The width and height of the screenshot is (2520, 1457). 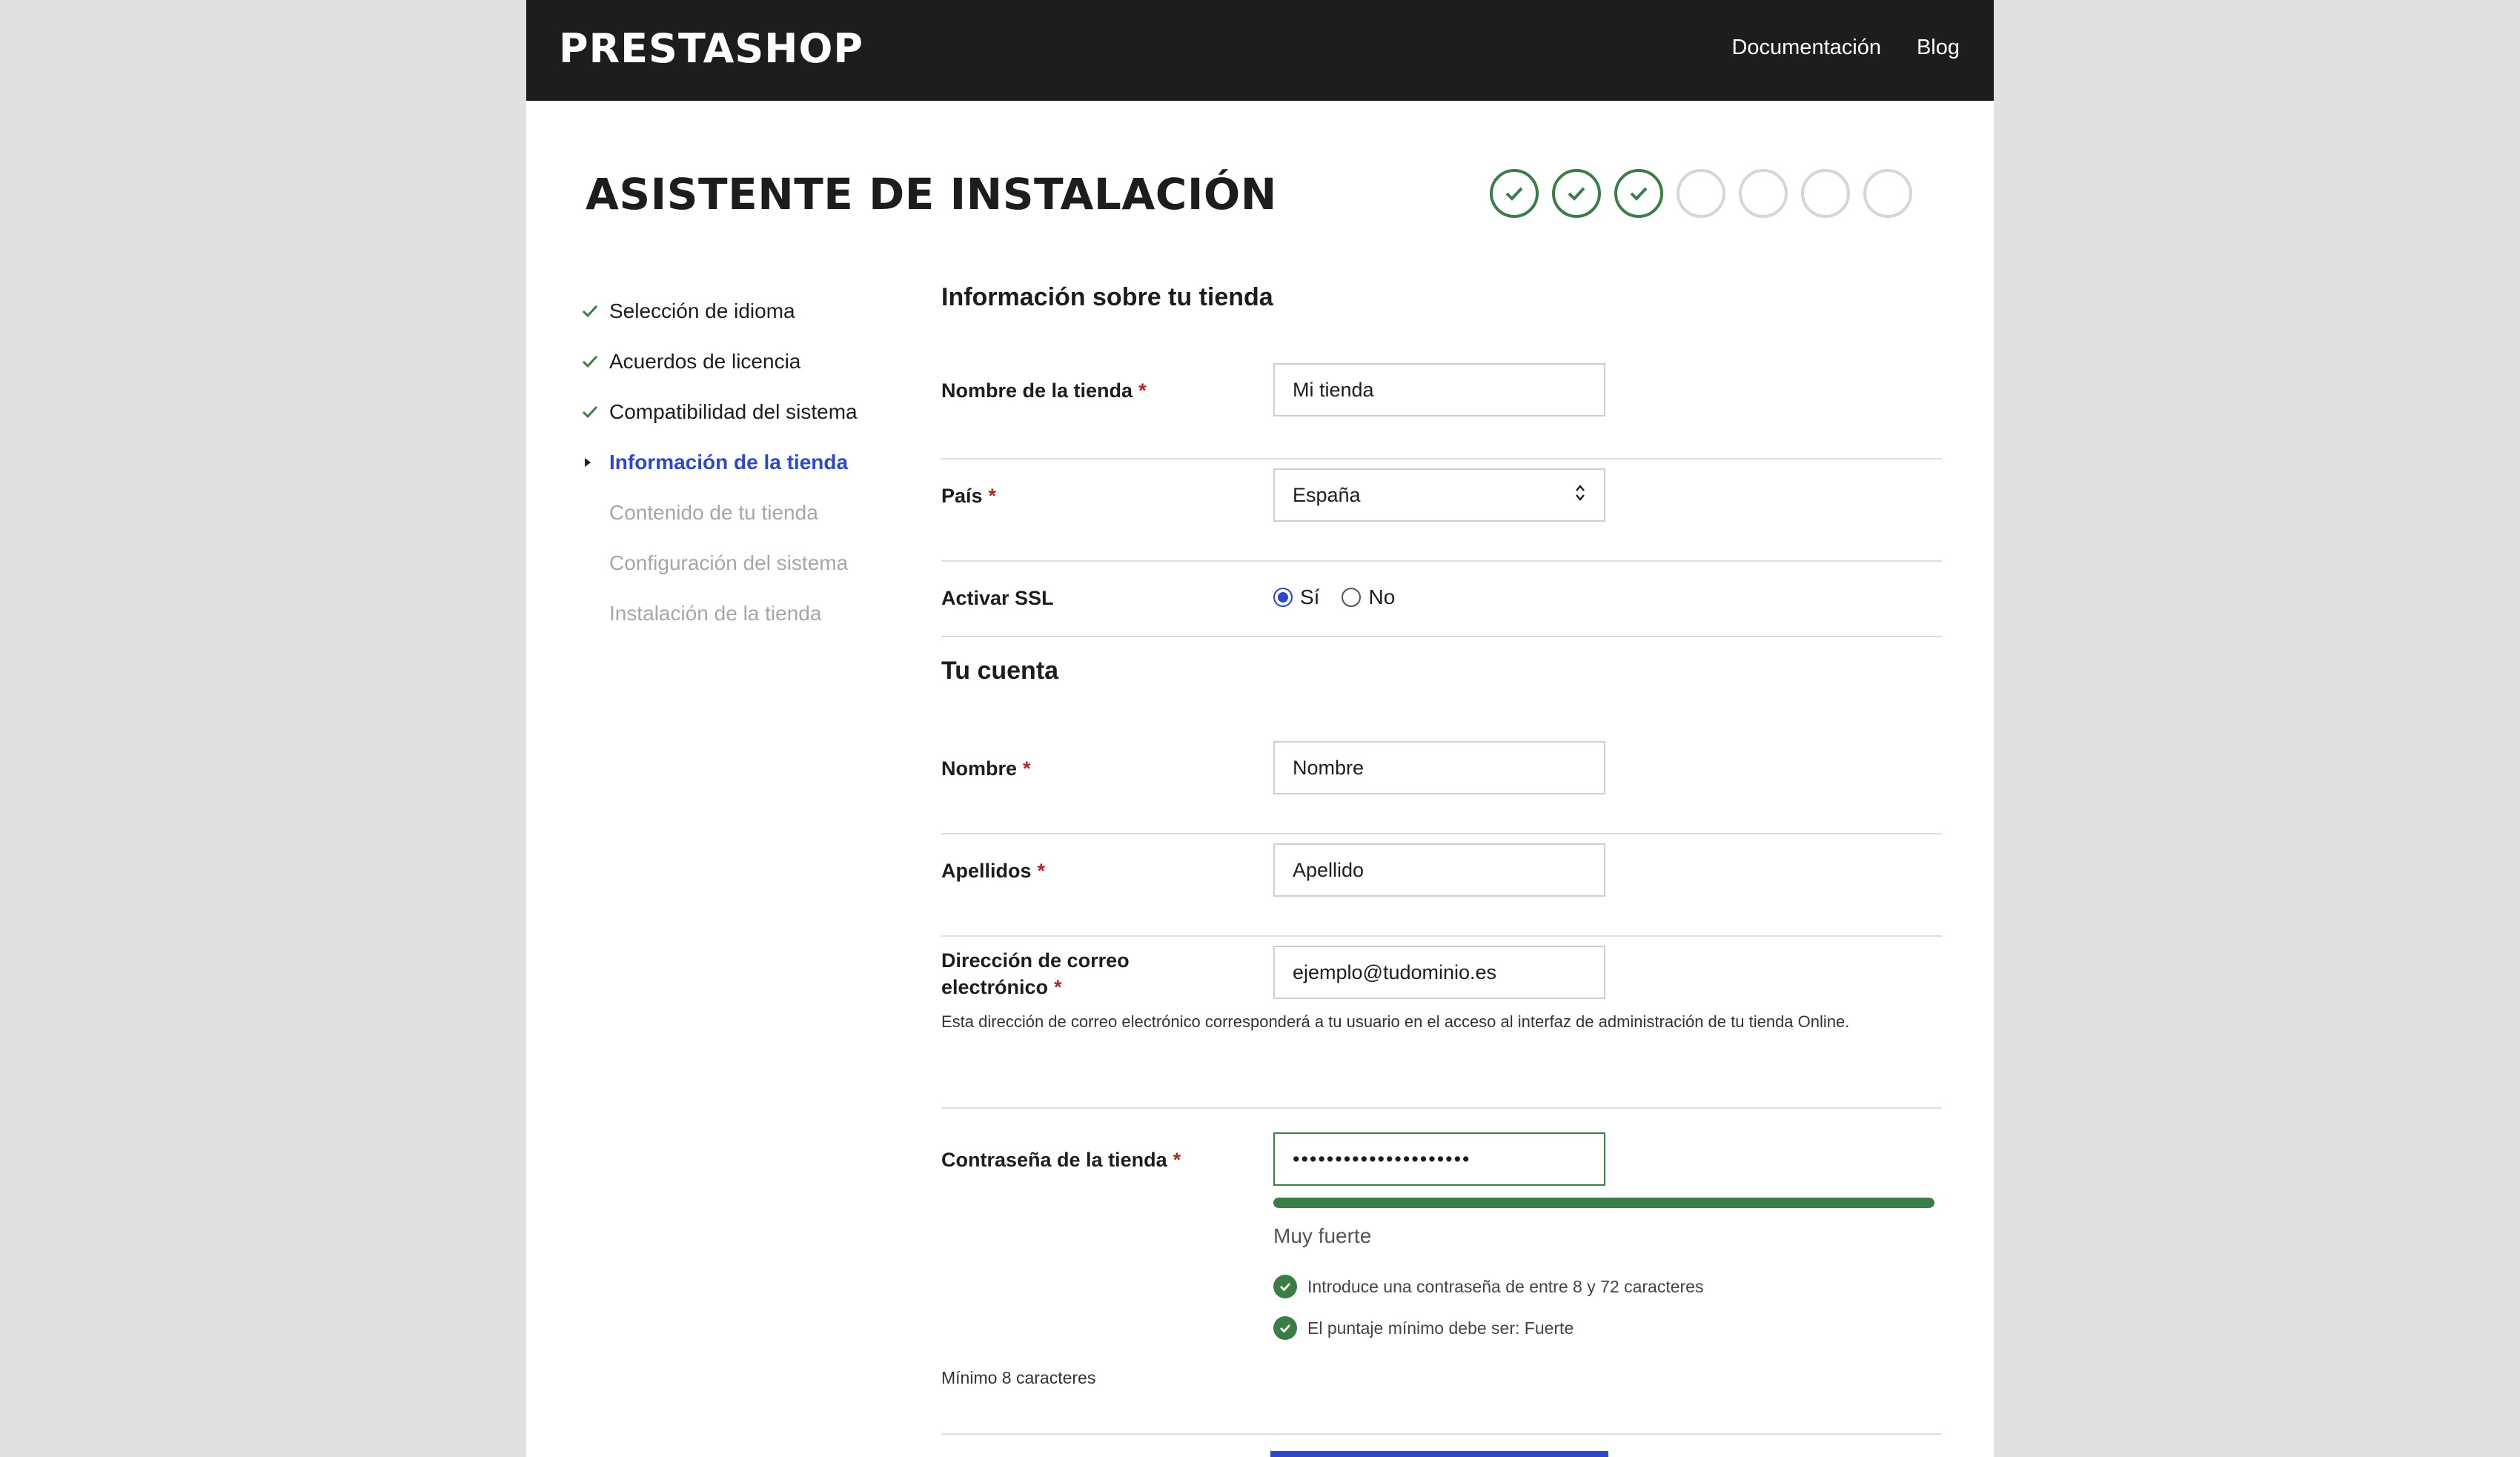 I want to click on caret-right-icon, so click(x=595, y=462).